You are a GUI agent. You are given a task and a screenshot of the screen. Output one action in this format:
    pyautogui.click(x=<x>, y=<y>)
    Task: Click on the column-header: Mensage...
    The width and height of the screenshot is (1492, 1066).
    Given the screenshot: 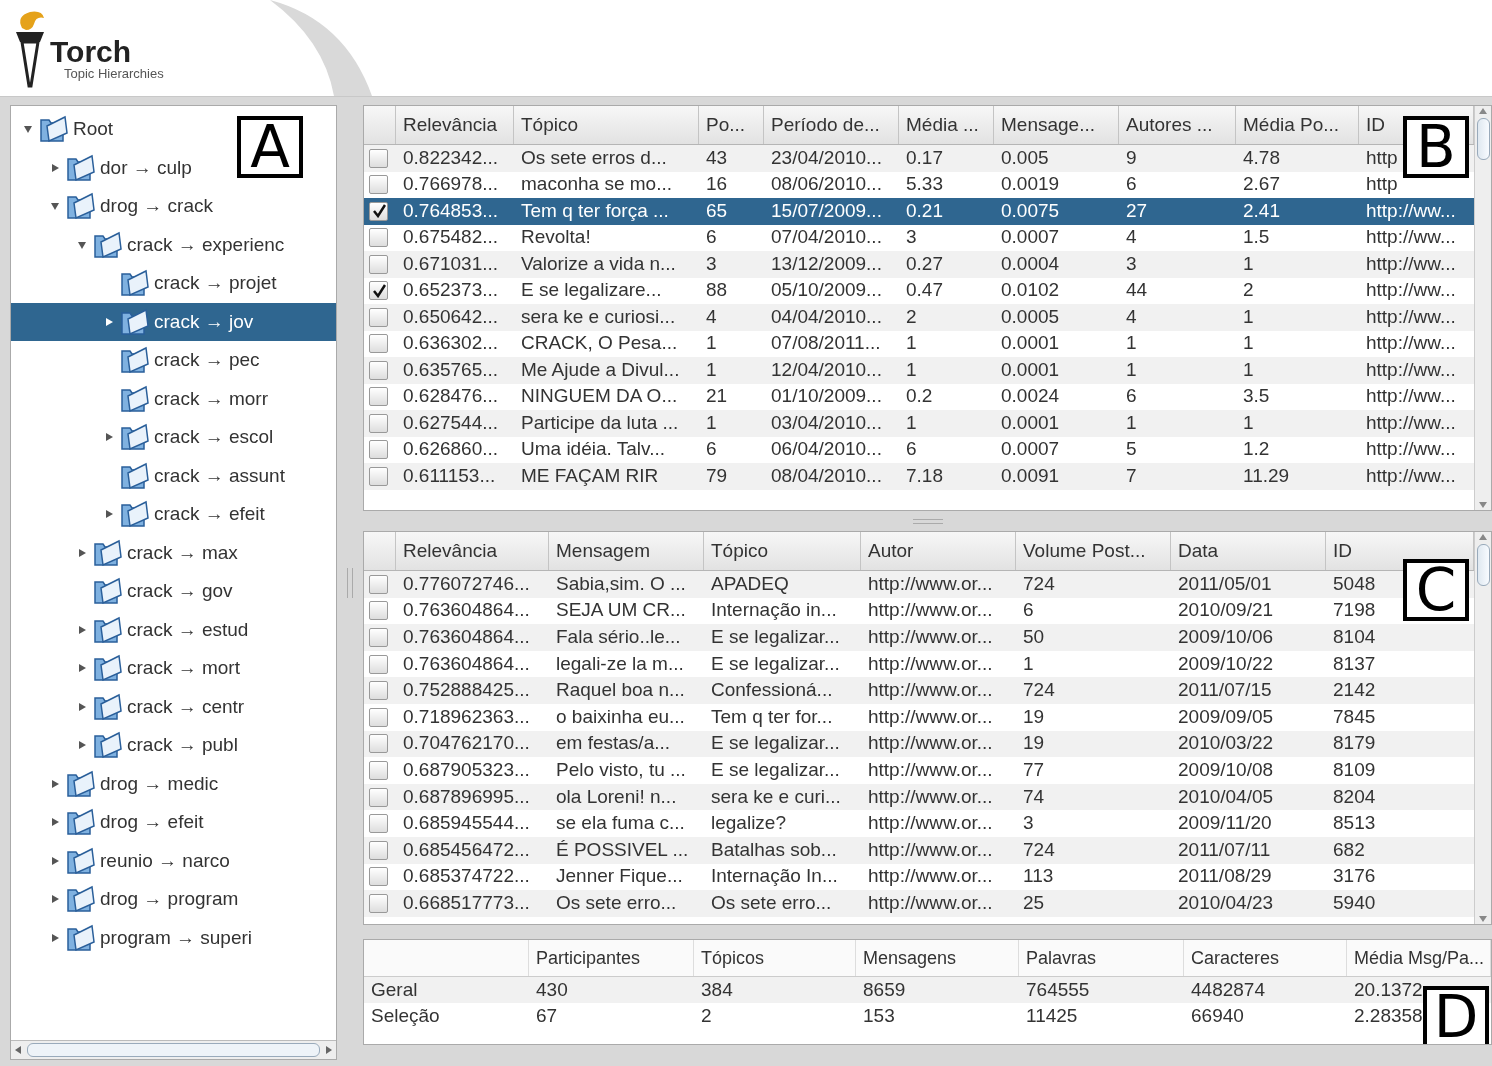 What is the action you would take?
    pyautogui.click(x=1048, y=125)
    